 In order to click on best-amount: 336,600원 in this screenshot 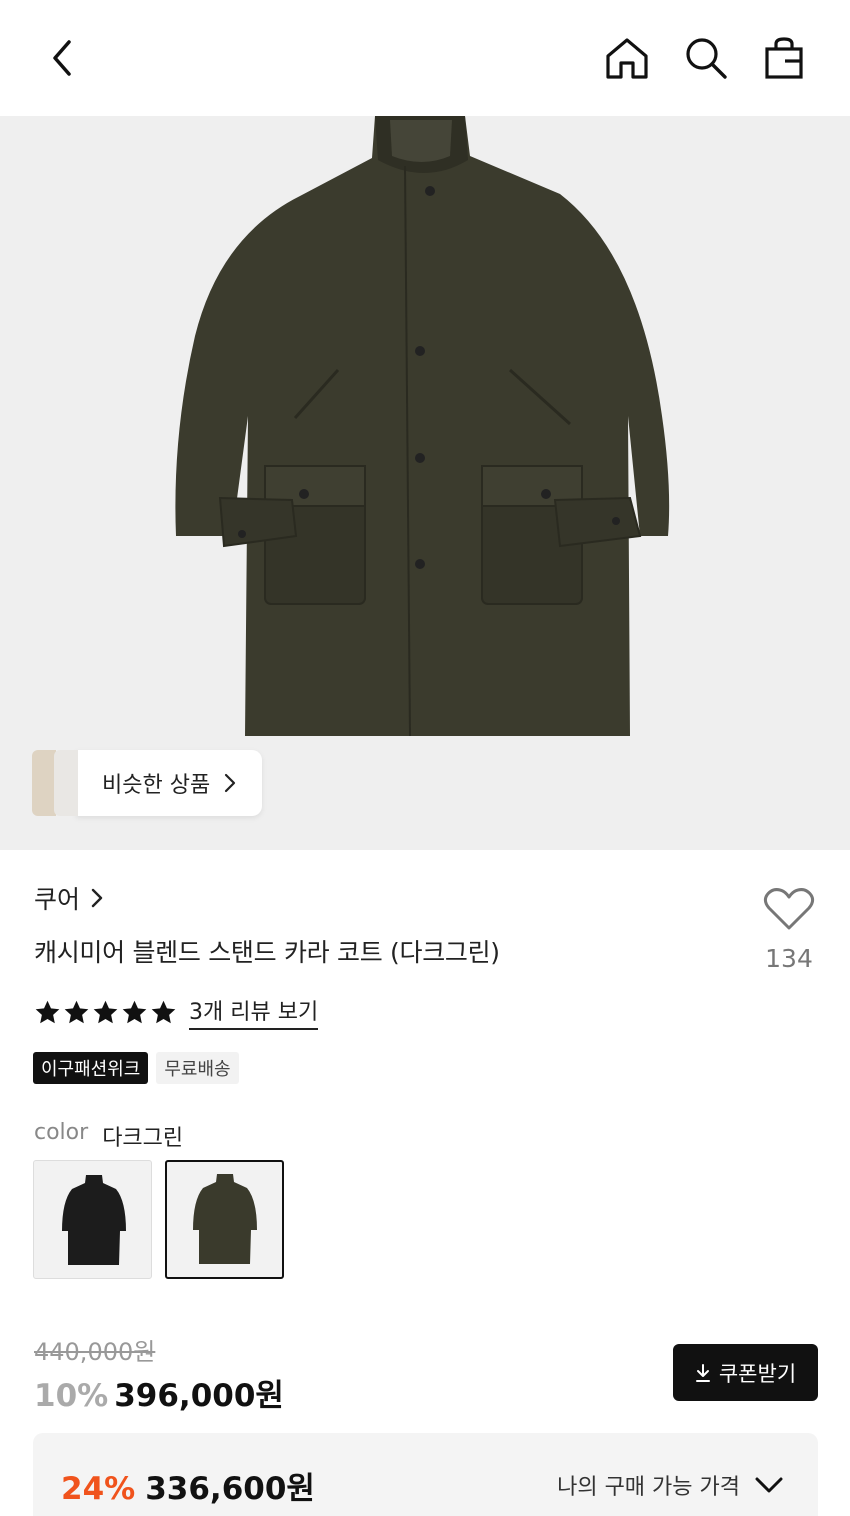, I will do `click(230, 1489)`.